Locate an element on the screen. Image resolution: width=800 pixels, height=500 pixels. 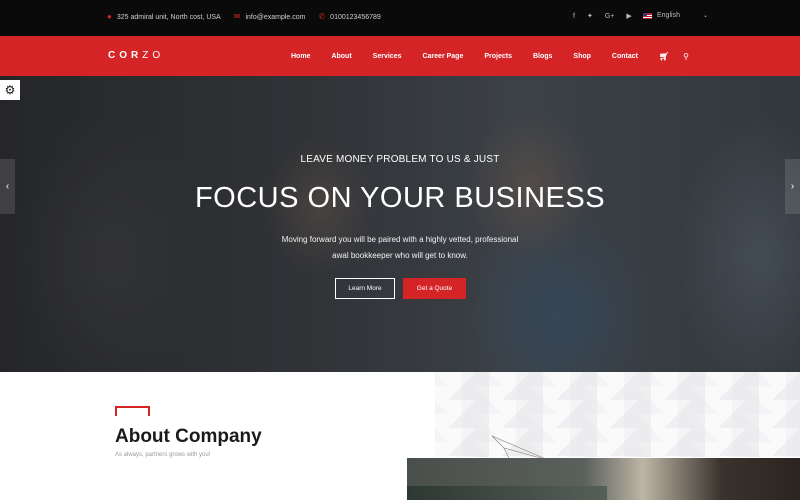
nav-item-blogs: Blogs is located at coordinates (542, 56).